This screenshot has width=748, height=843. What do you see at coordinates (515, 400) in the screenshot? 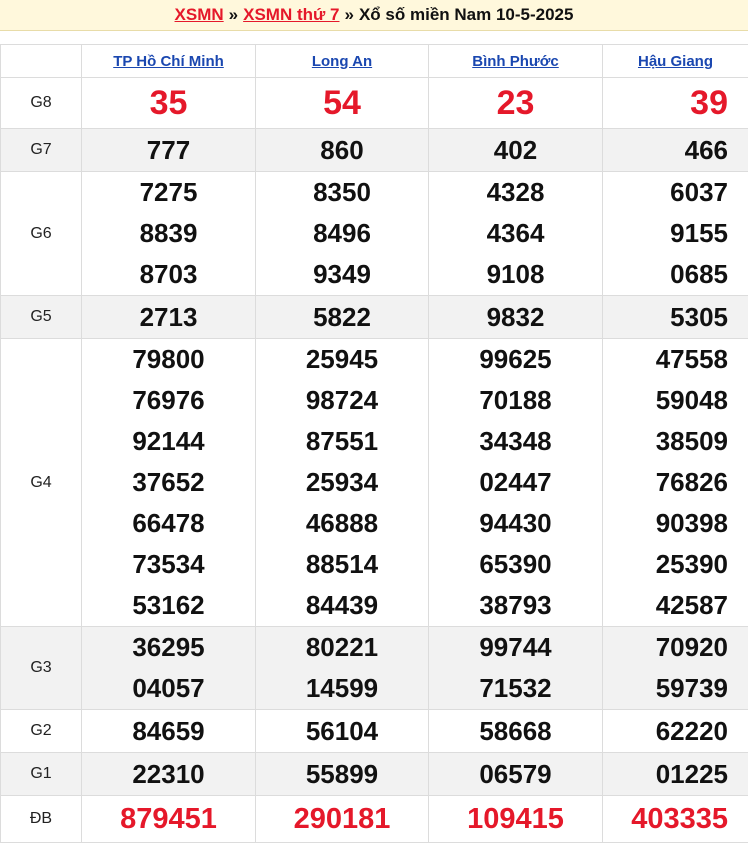
I see `prize-number: 70188` at bounding box center [515, 400].